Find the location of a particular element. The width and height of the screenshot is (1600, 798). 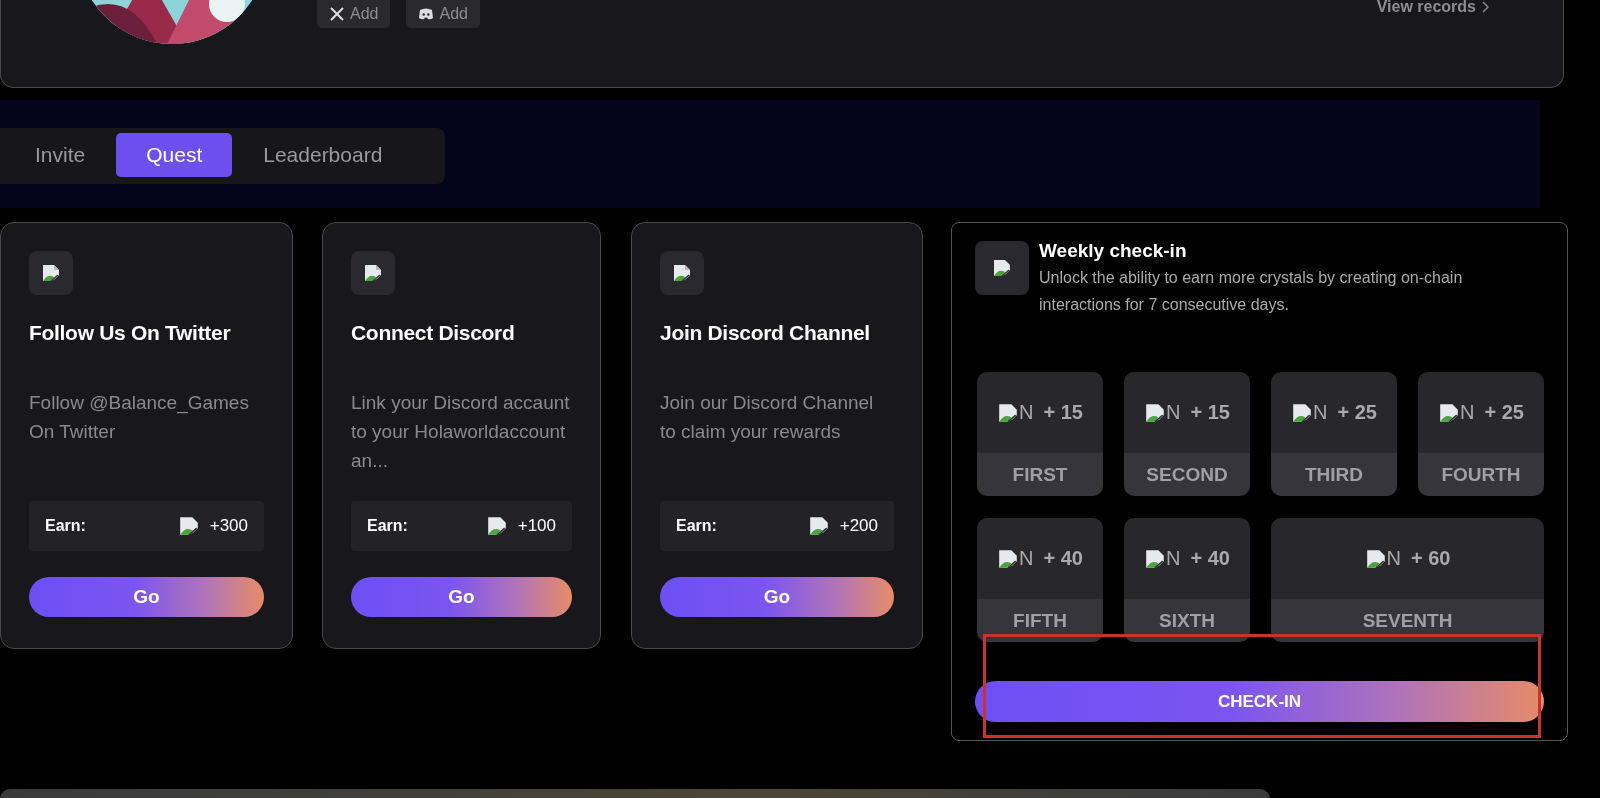

quest-title: Connect Discord is located at coordinates (433, 333).